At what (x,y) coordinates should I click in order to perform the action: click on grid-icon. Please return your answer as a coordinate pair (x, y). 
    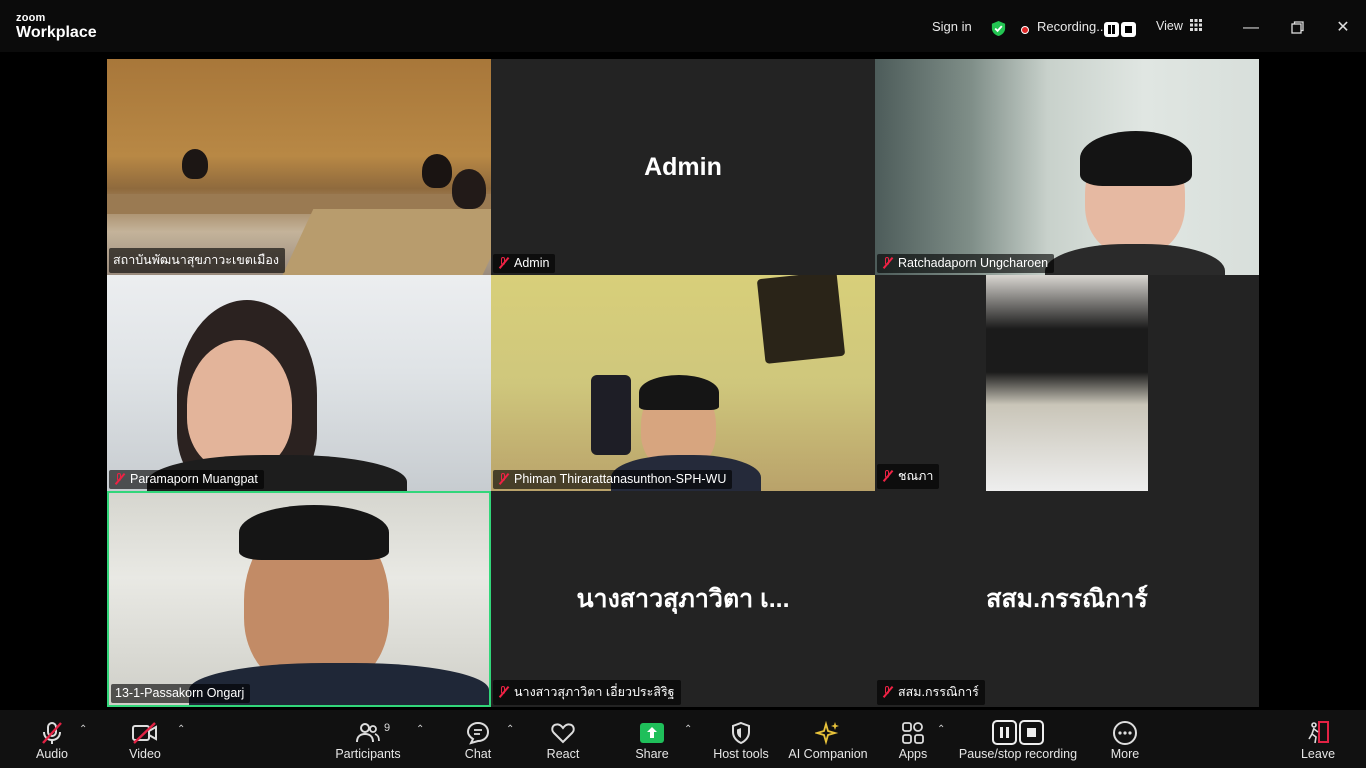
    Looking at the image, I should click on (1196, 25).